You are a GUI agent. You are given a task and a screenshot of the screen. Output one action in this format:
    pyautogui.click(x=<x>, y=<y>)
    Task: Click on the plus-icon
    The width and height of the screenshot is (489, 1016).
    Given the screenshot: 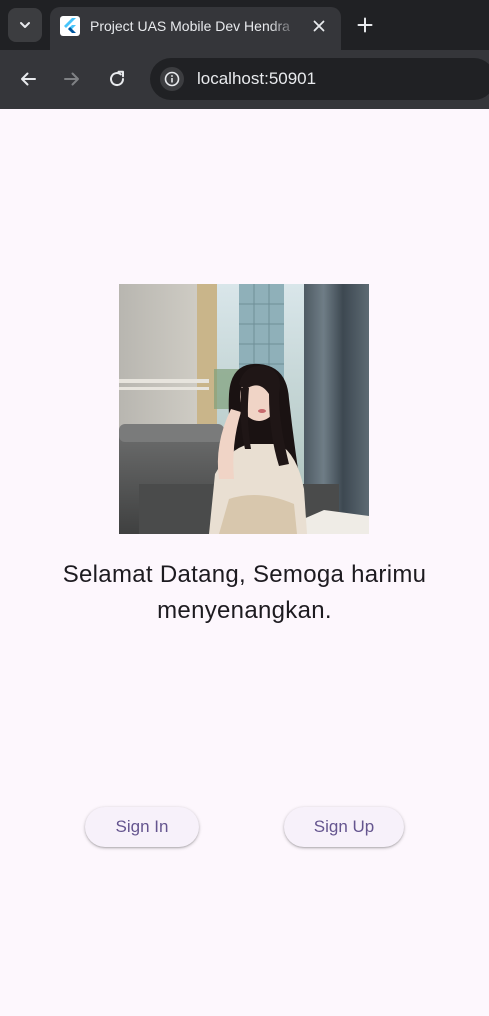 What is the action you would take?
    pyautogui.click(x=365, y=25)
    